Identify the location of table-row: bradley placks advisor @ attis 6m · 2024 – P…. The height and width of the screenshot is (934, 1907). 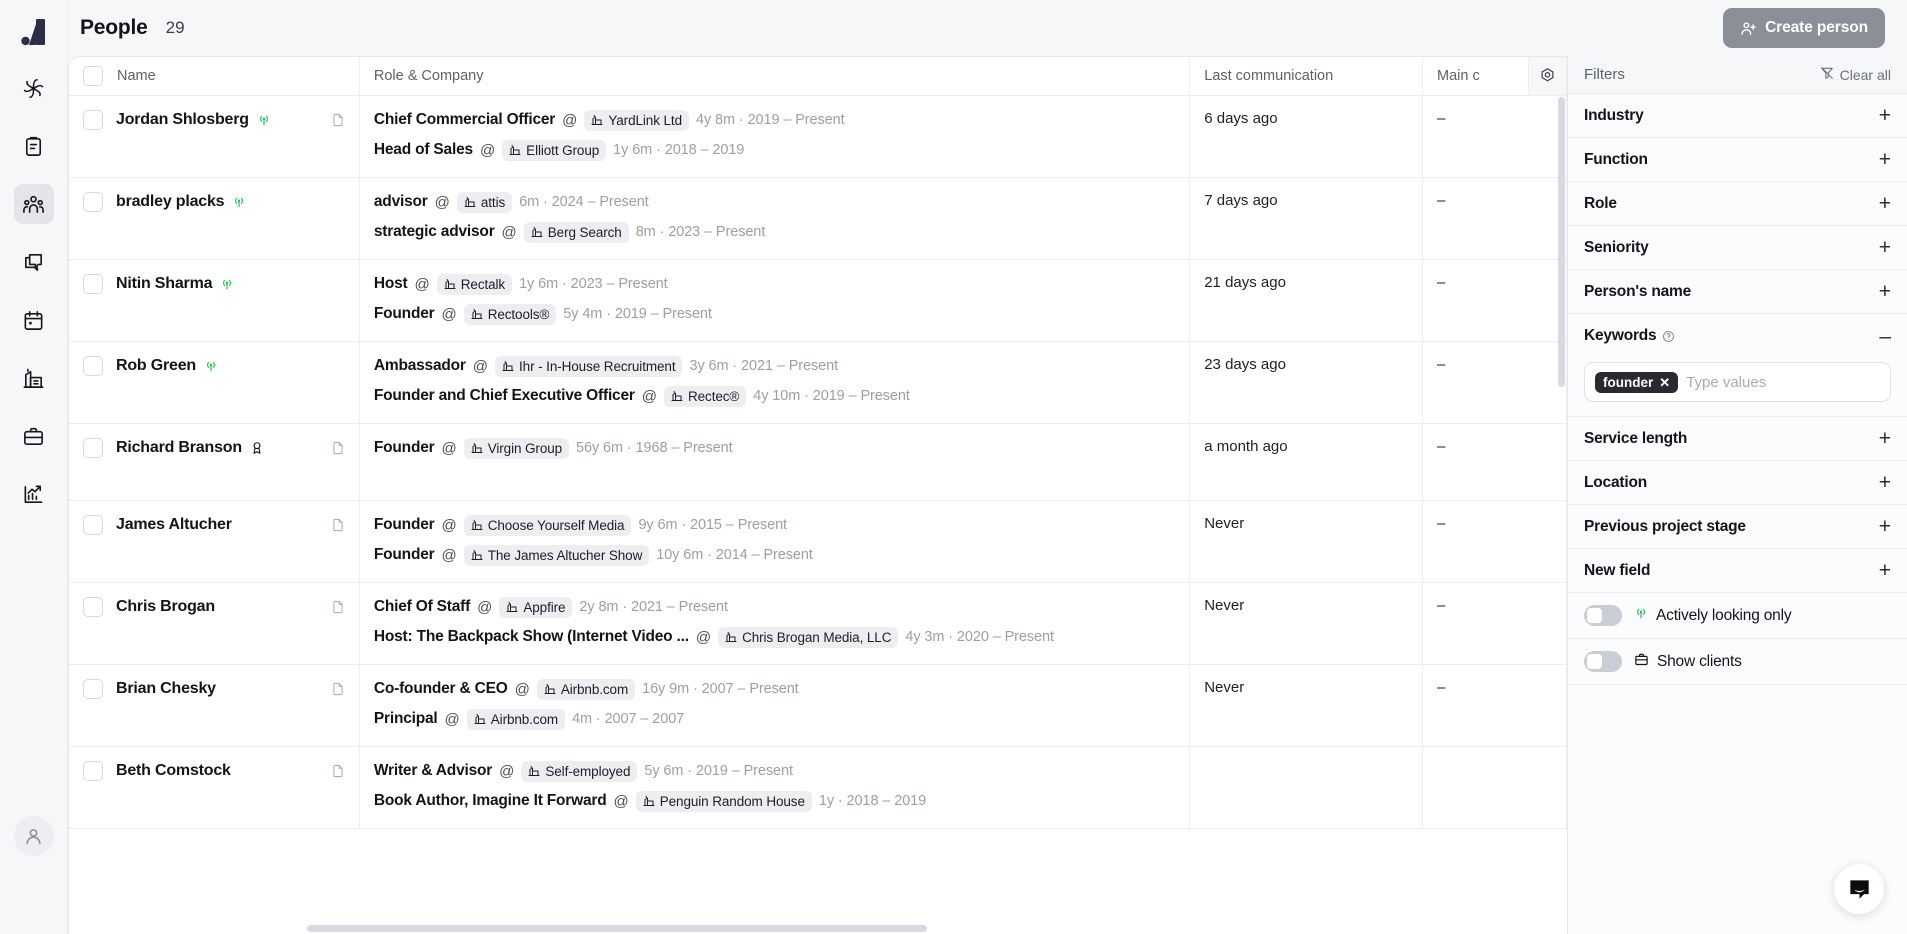
(818, 218).